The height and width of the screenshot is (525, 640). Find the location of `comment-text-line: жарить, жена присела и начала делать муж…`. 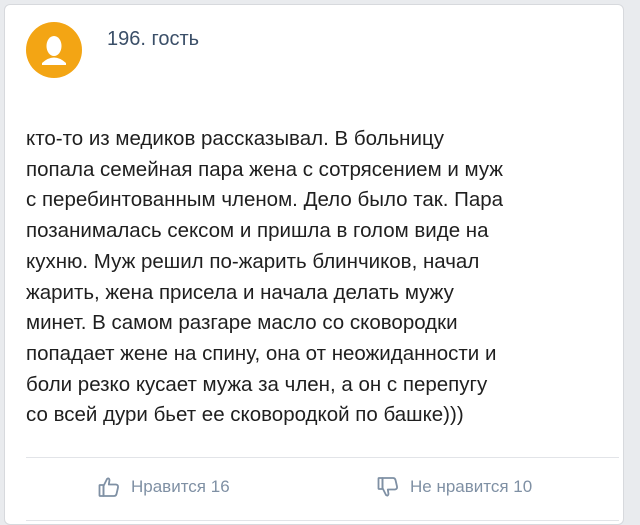

comment-text-line: жарить, жена присела и начала делать муж… is located at coordinates (240, 292).